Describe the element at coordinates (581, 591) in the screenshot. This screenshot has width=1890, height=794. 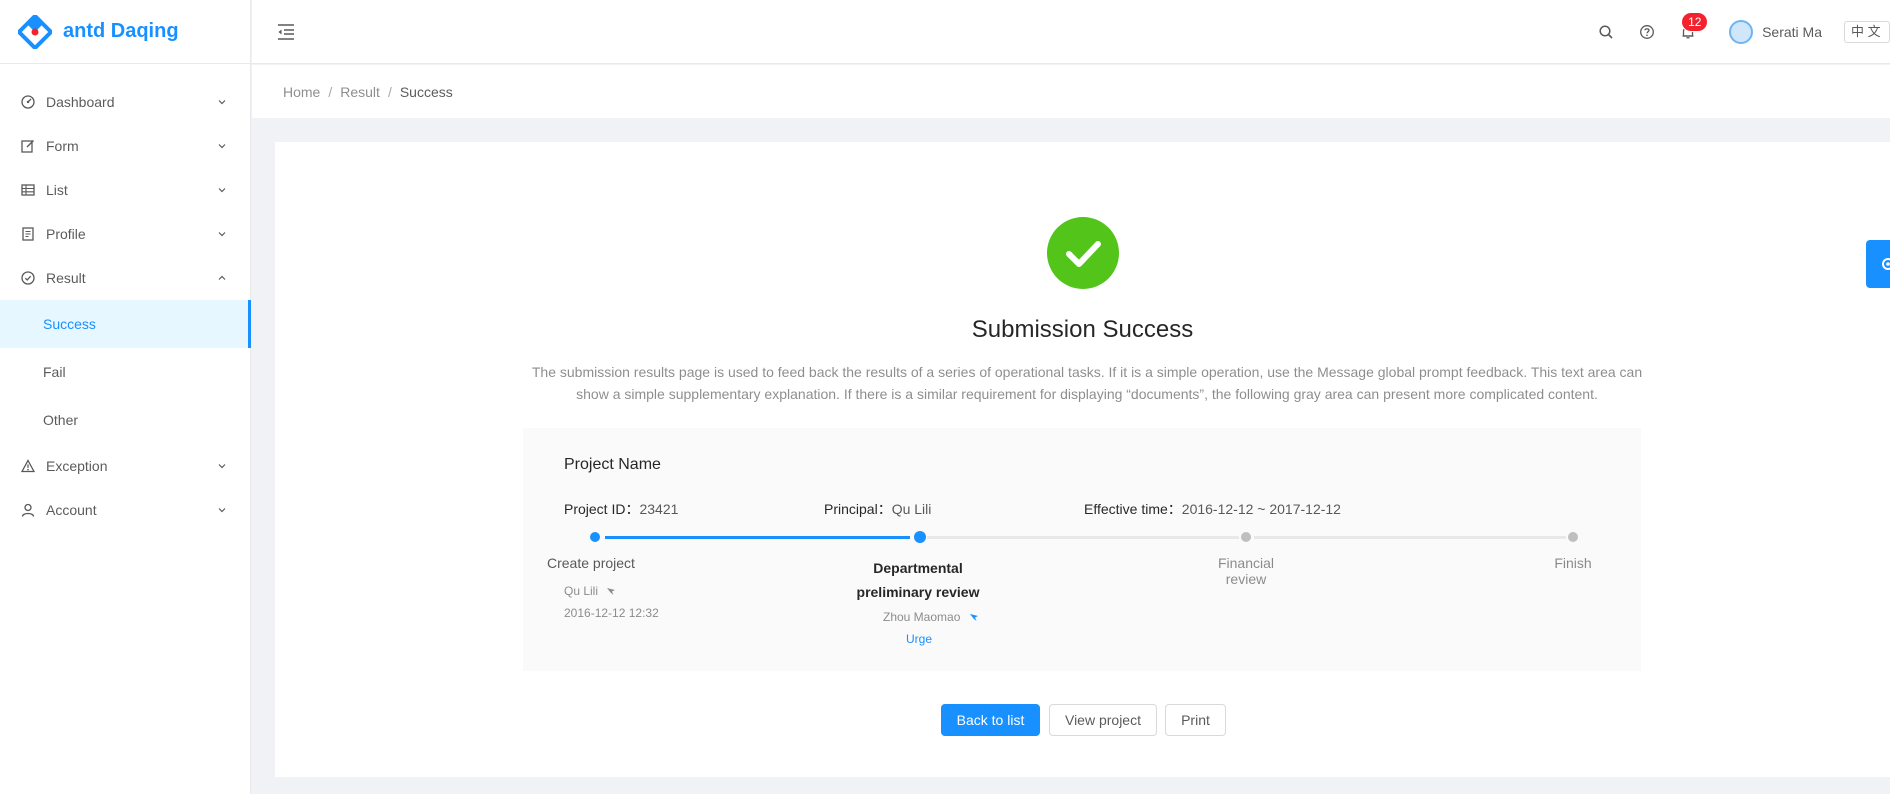
I see `step-person-name: Qu Lili` at that location.